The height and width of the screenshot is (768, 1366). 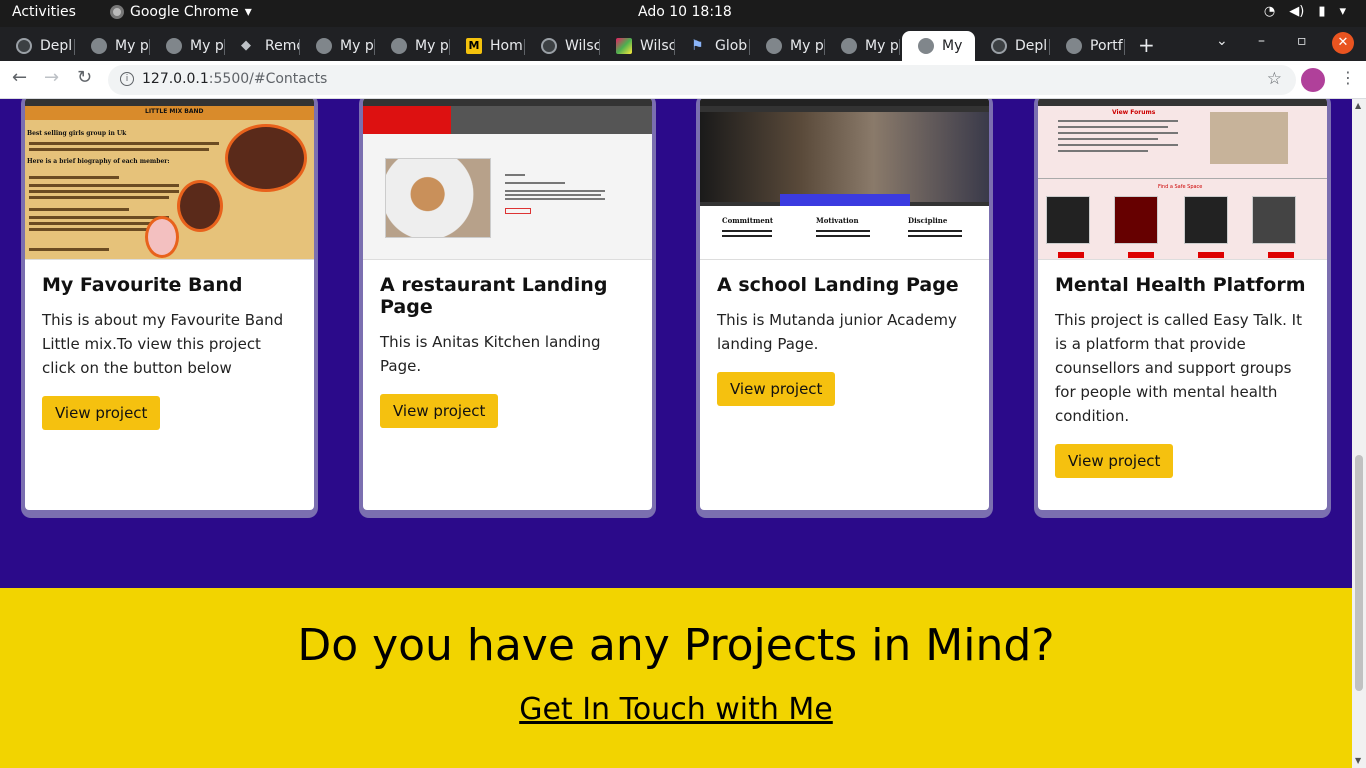 What do you see at coordinates (474, 46) in the screenshot?
I see `m-icon: M` at bounding box center [474, 46].